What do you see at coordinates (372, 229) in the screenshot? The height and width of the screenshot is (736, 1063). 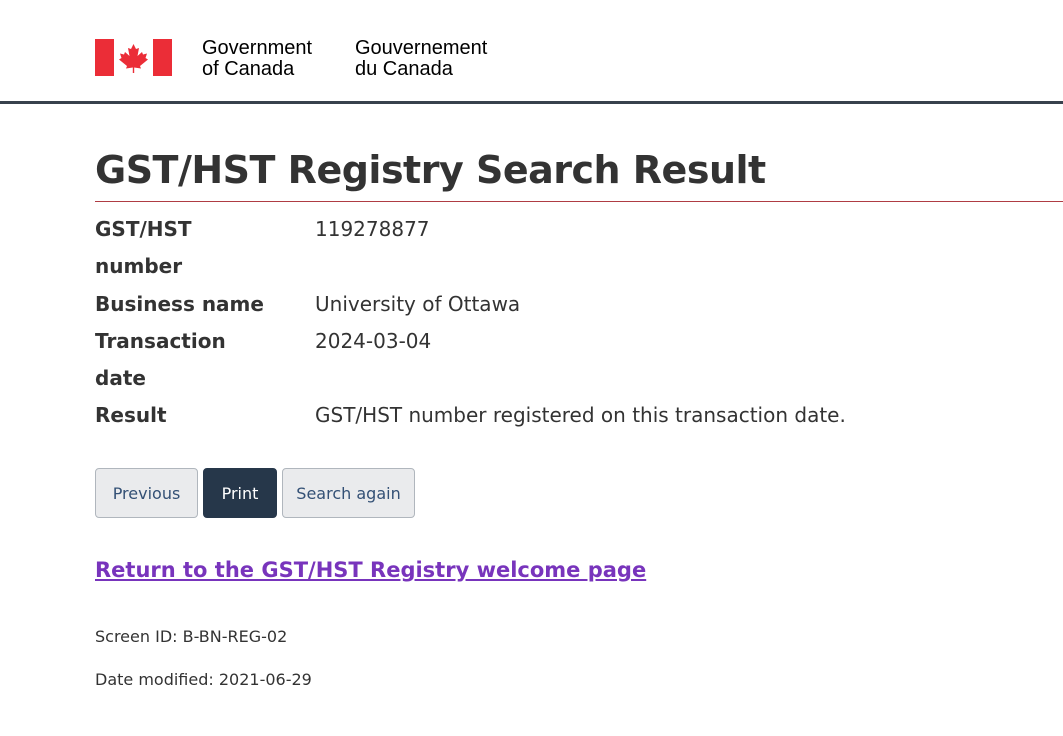 I see `gst-number-value: 119278877` at bounding box center [372, 229].